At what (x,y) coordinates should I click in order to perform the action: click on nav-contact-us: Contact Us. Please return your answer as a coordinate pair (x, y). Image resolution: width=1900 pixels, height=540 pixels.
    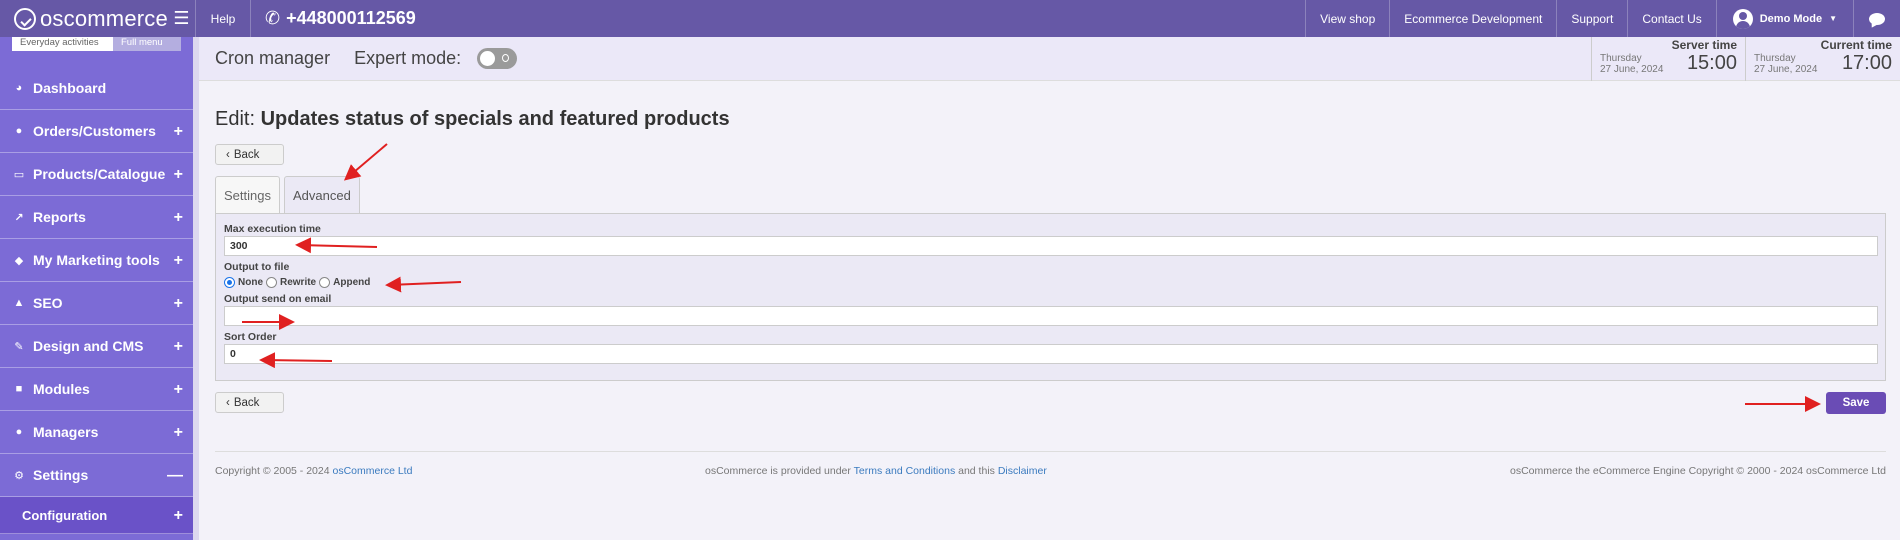
    Looking at the image, I should click on (1672, 18).